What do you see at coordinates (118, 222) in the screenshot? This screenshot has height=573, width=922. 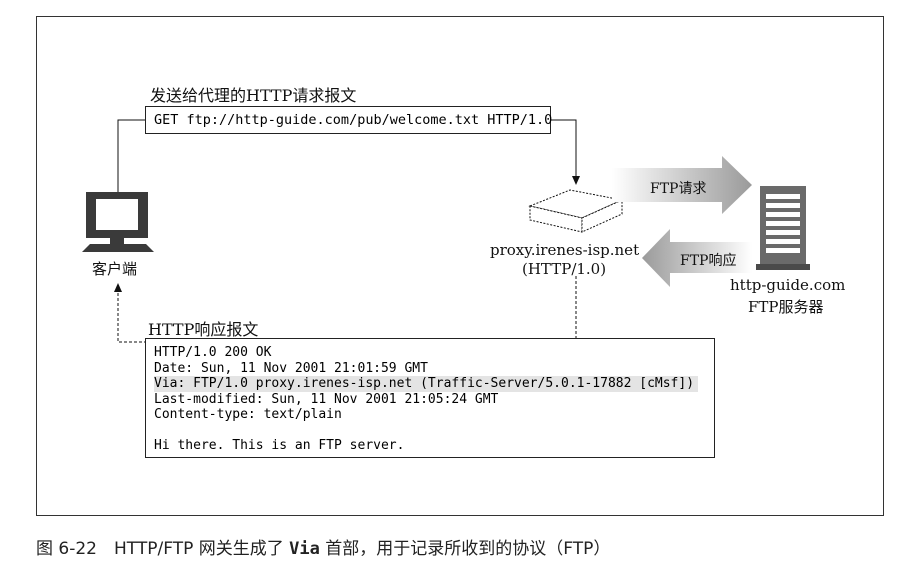 I see `computer-icon` at bounding box center [118, 222].